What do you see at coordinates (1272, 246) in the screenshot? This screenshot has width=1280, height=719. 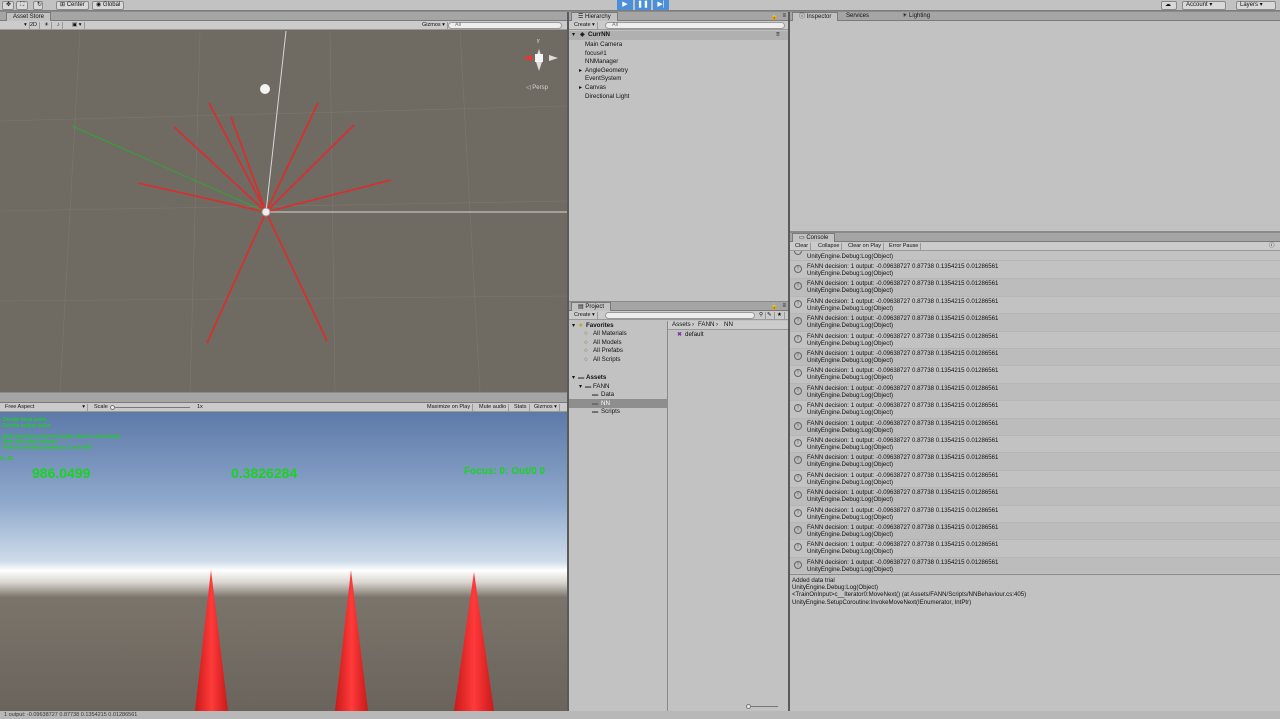 I see `info-count-icon: ⓘ` at bounding box center [1272, 246].